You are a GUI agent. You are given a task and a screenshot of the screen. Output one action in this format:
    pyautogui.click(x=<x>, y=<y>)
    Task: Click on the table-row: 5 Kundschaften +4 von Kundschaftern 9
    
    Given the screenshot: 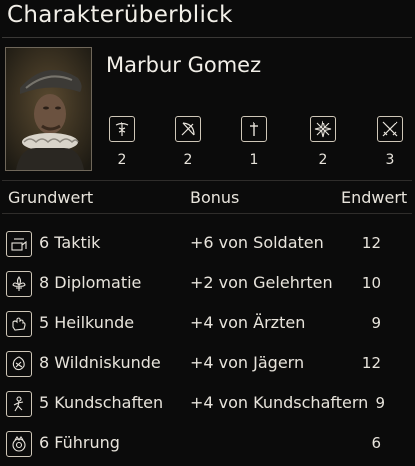 What is the action you would take?
    pyautogui.click(x=207, y=405)
    